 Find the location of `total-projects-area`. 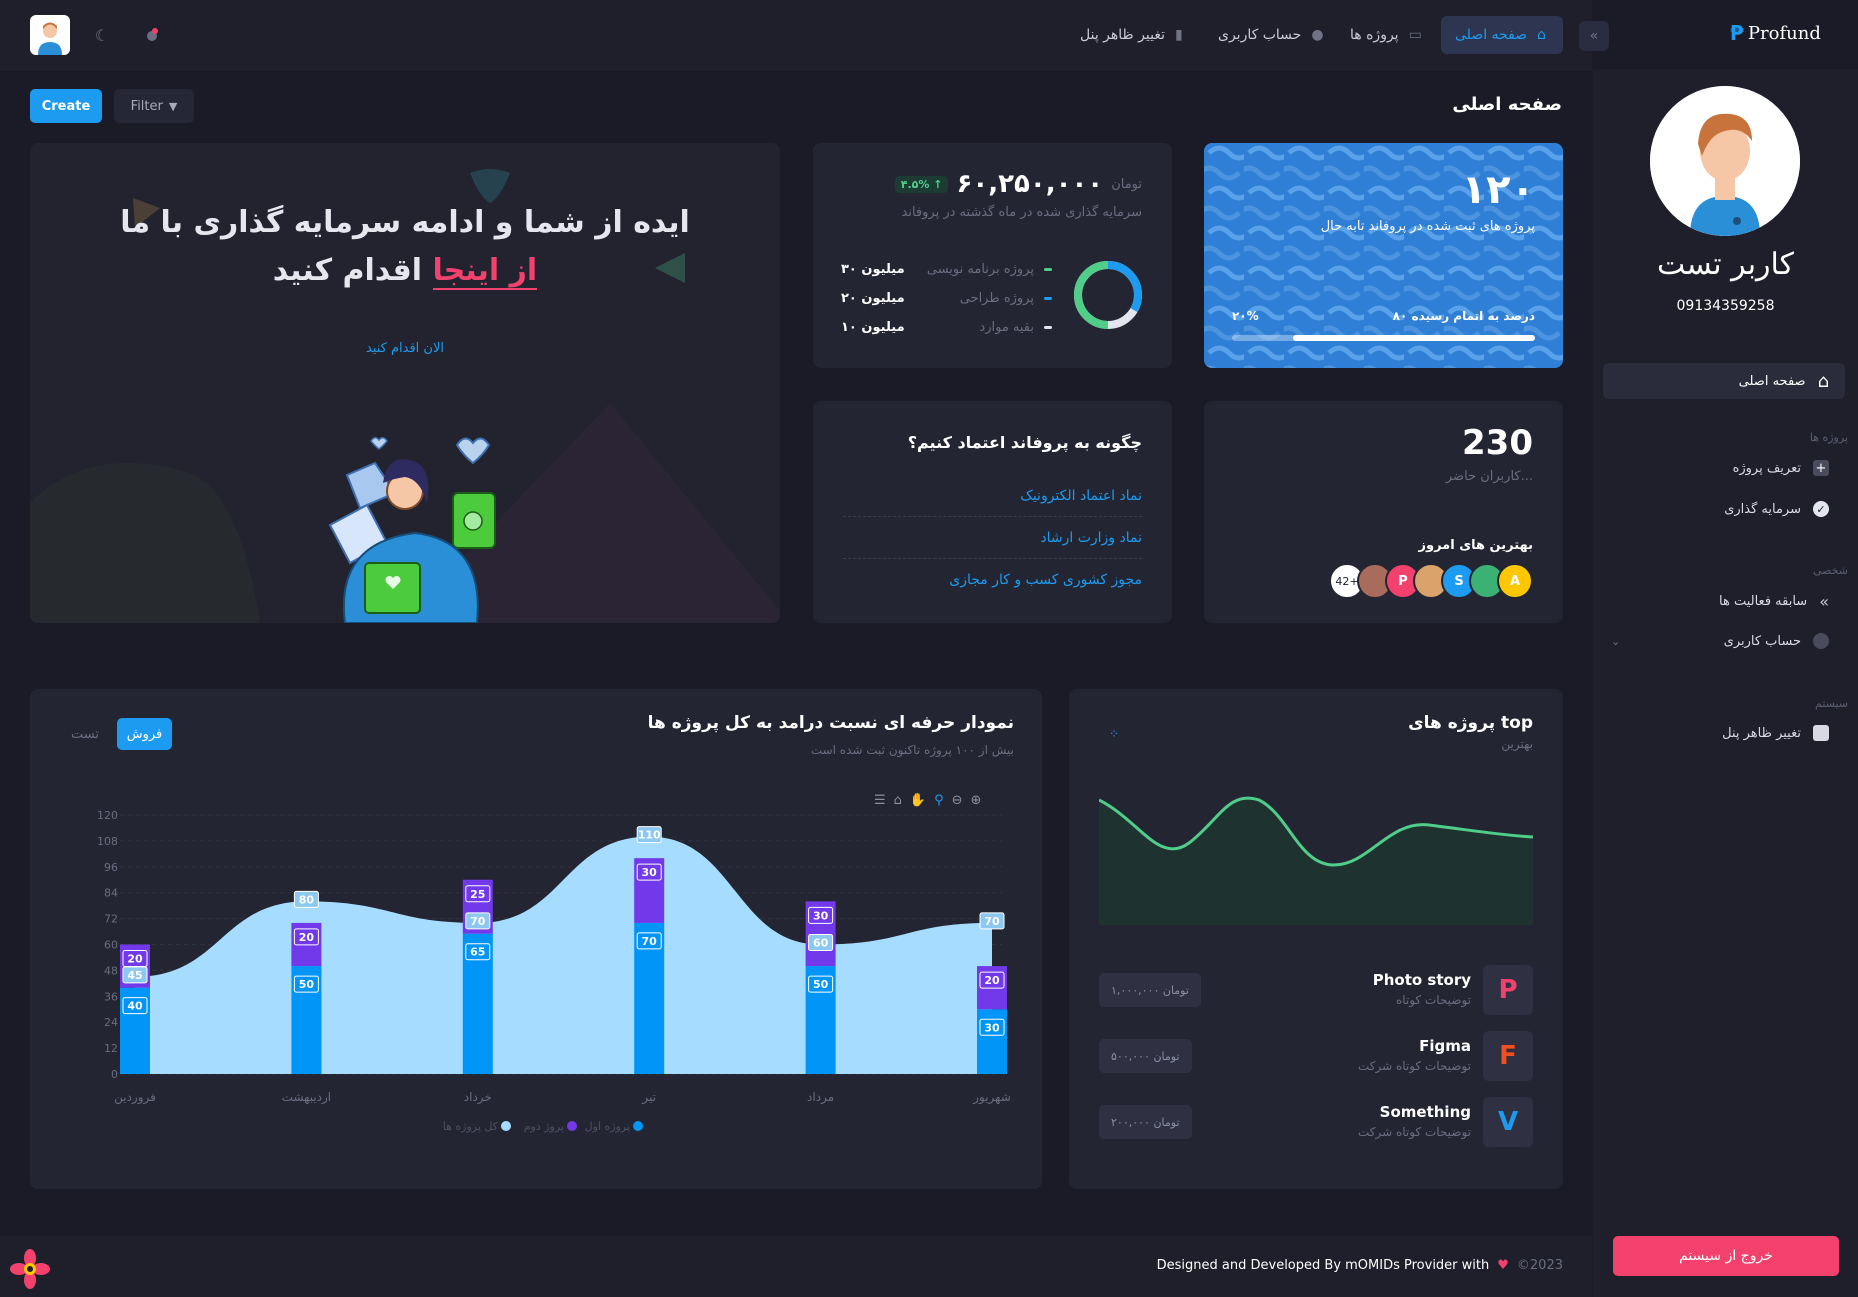

total-projects-area is located at coordinates (563, 955).